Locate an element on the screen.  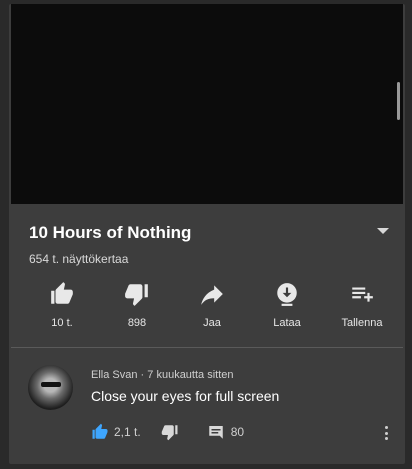
comment-dislike-button is located at coordinates (170, 432).